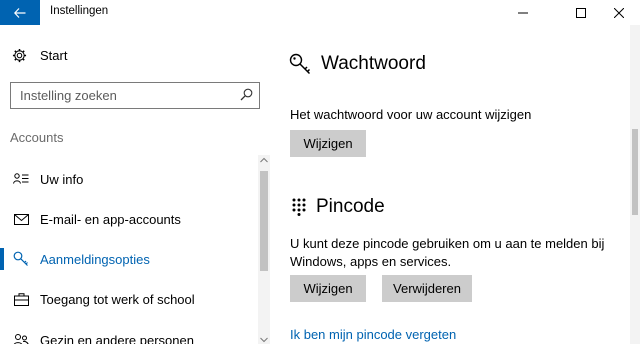 The height and width of the screenshot is (344, 640). What do you see at coordinates (37, 137) in the screenshot?
I see `section-header: Accounts` at bounding box center [37, 137].